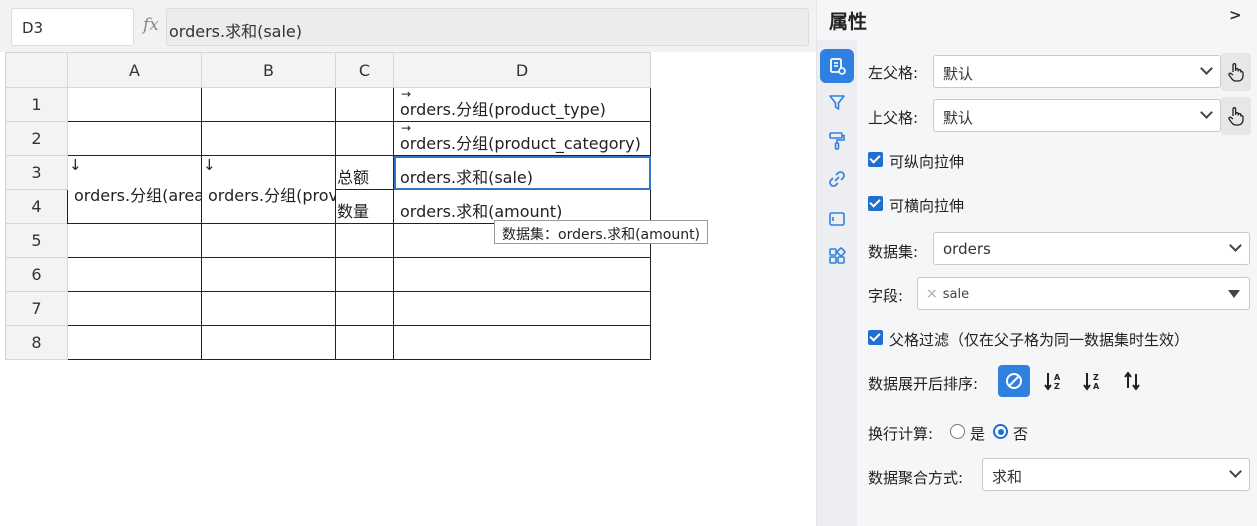 Image resolution: width=1257 pixels, height=526 pixels. What do you see at coordinates (36, 70) in the screenshot?
I see `corner-cell` at bounding box center [36, 70].